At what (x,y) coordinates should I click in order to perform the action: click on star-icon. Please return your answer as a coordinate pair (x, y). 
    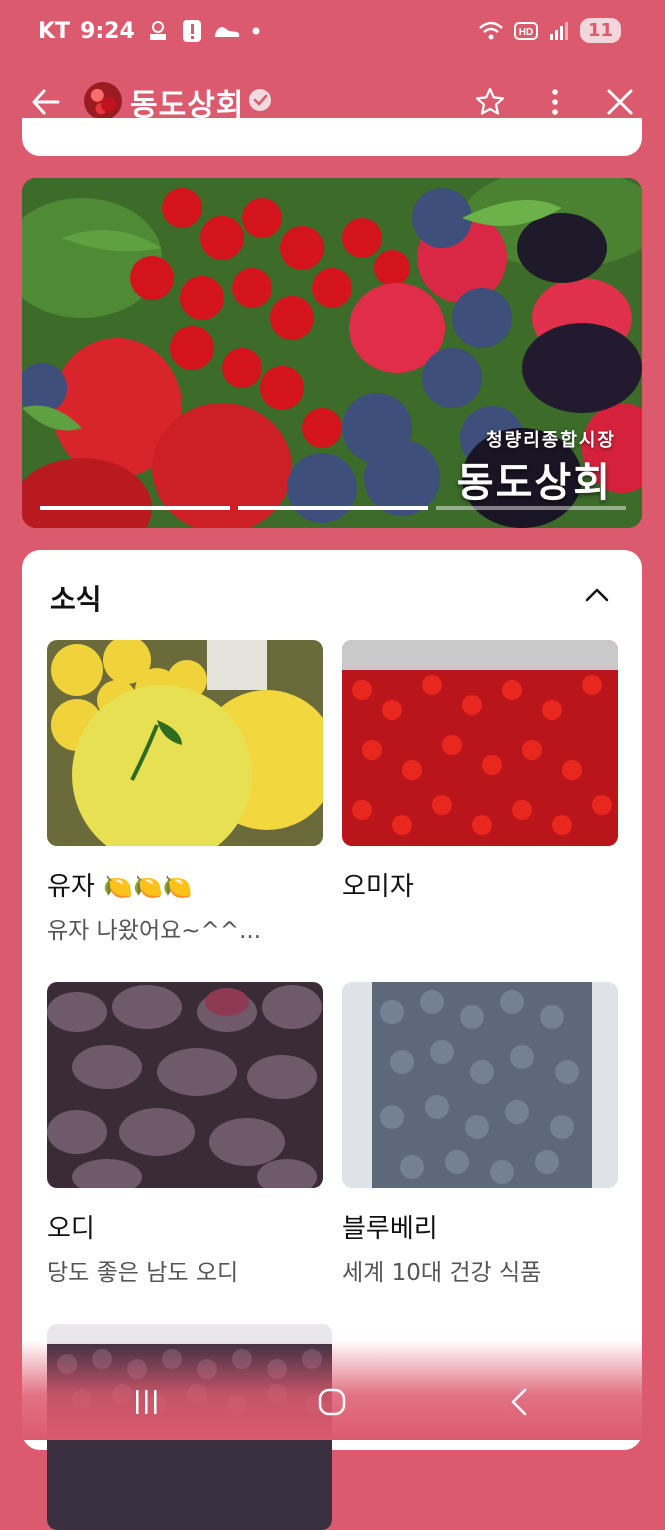
    Looking at the image, I should click on (490, 101).